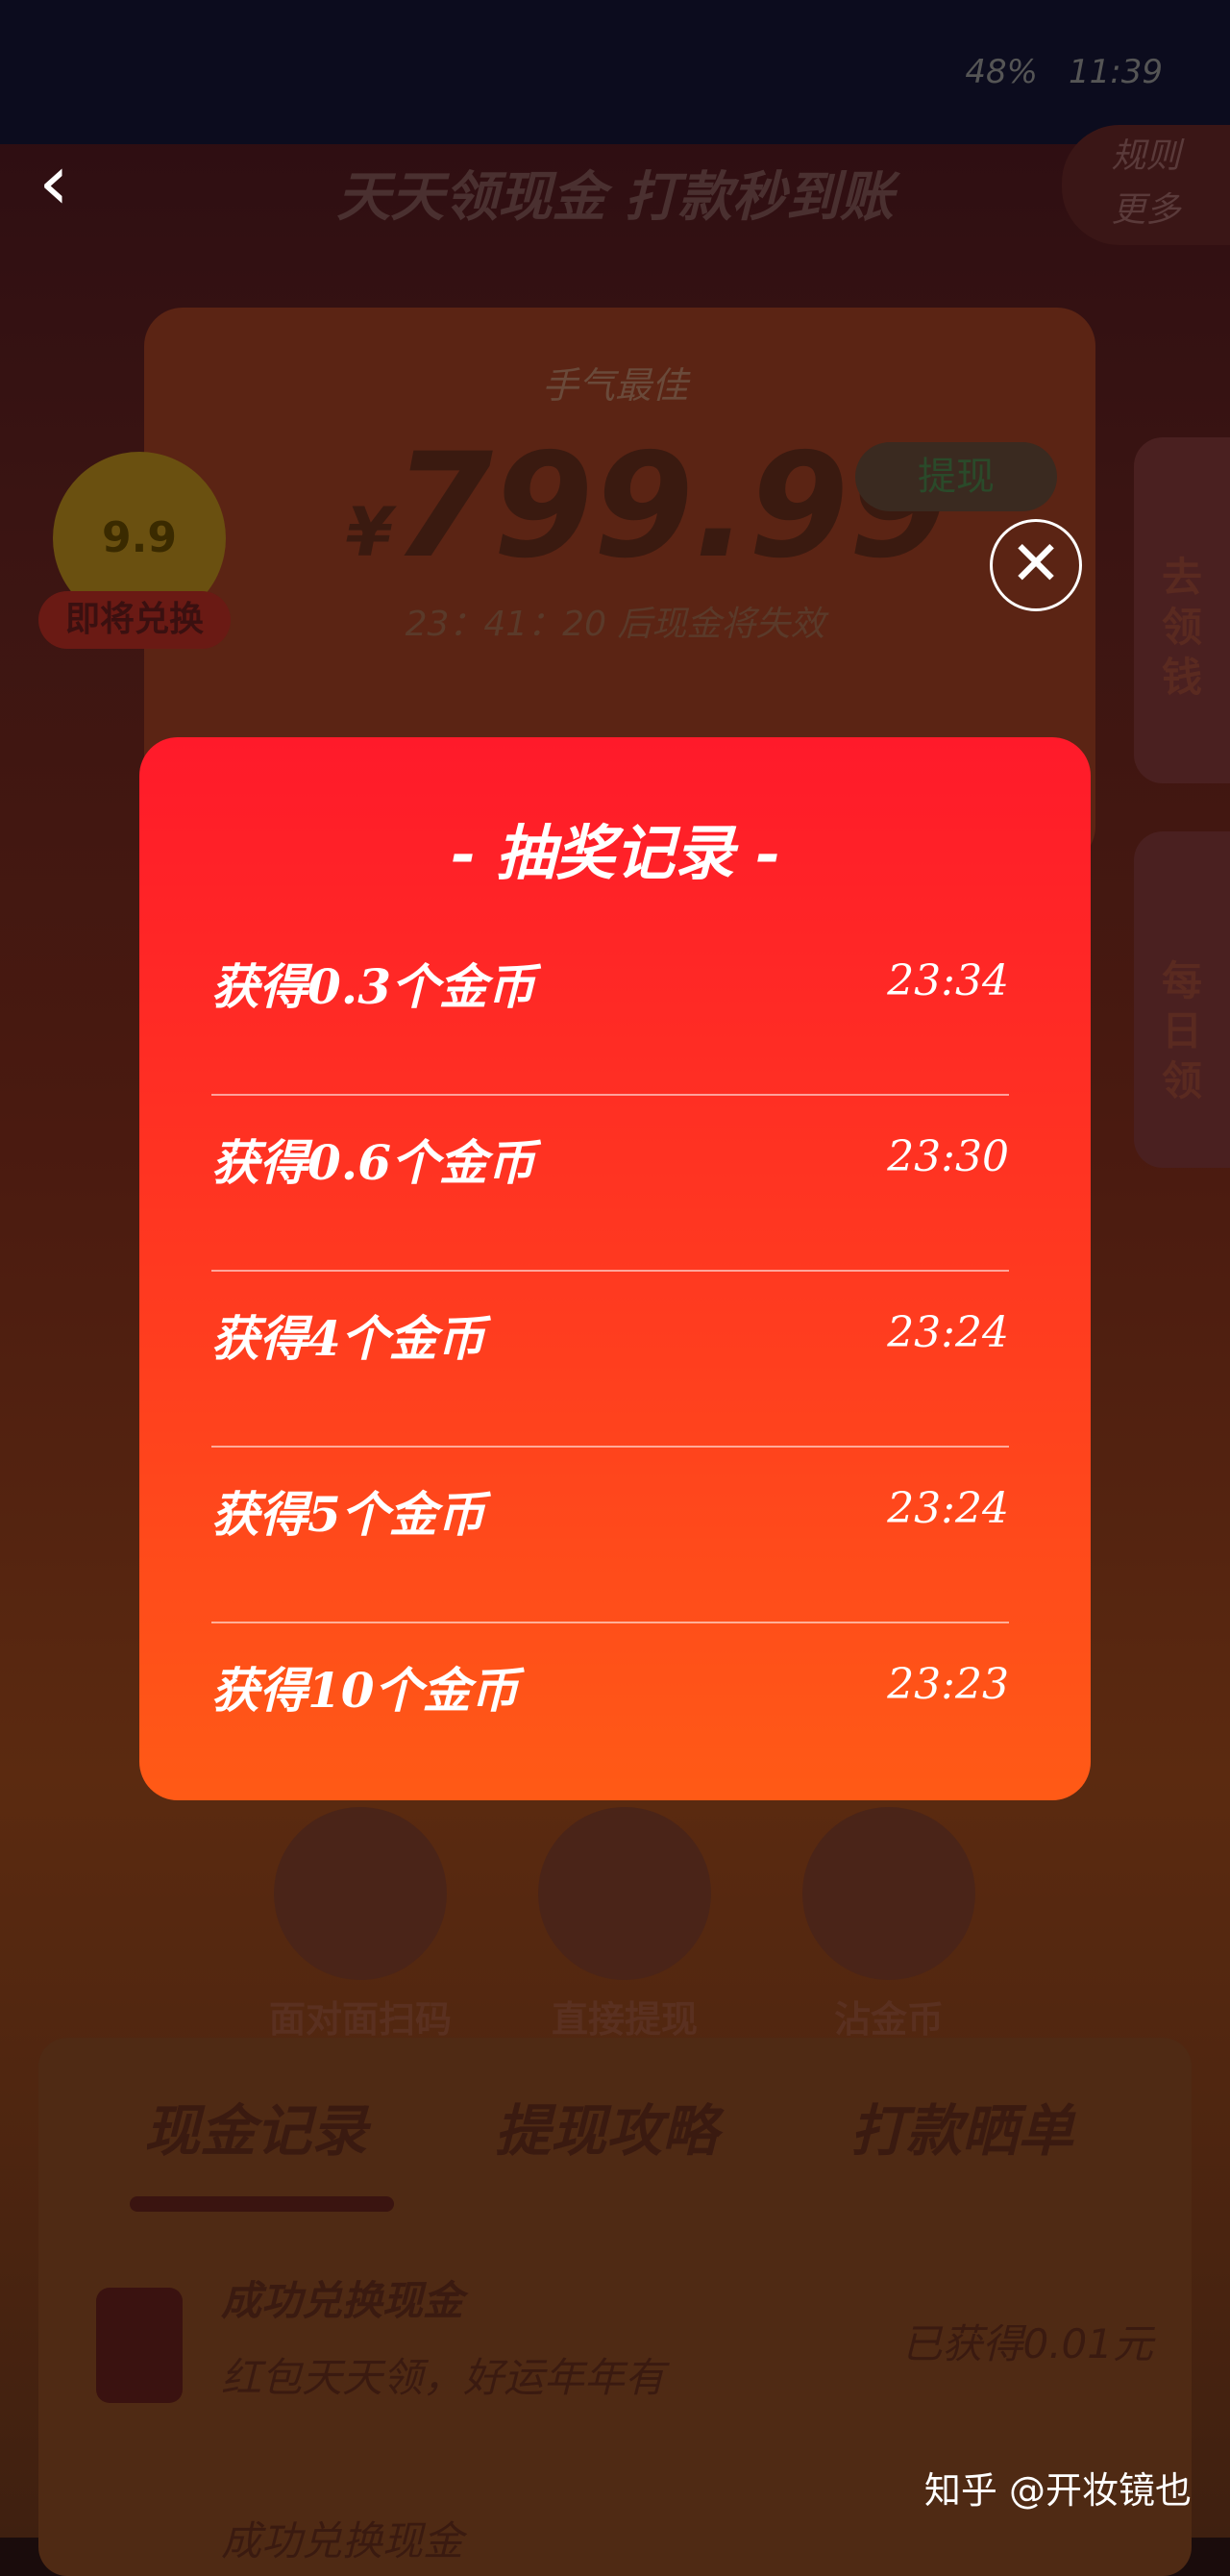 The height and width of the screenshot is (2576, 1230). Describe the element at coordinates (889, 1893) in the screenshot. I see `treasure-icon` at that location.